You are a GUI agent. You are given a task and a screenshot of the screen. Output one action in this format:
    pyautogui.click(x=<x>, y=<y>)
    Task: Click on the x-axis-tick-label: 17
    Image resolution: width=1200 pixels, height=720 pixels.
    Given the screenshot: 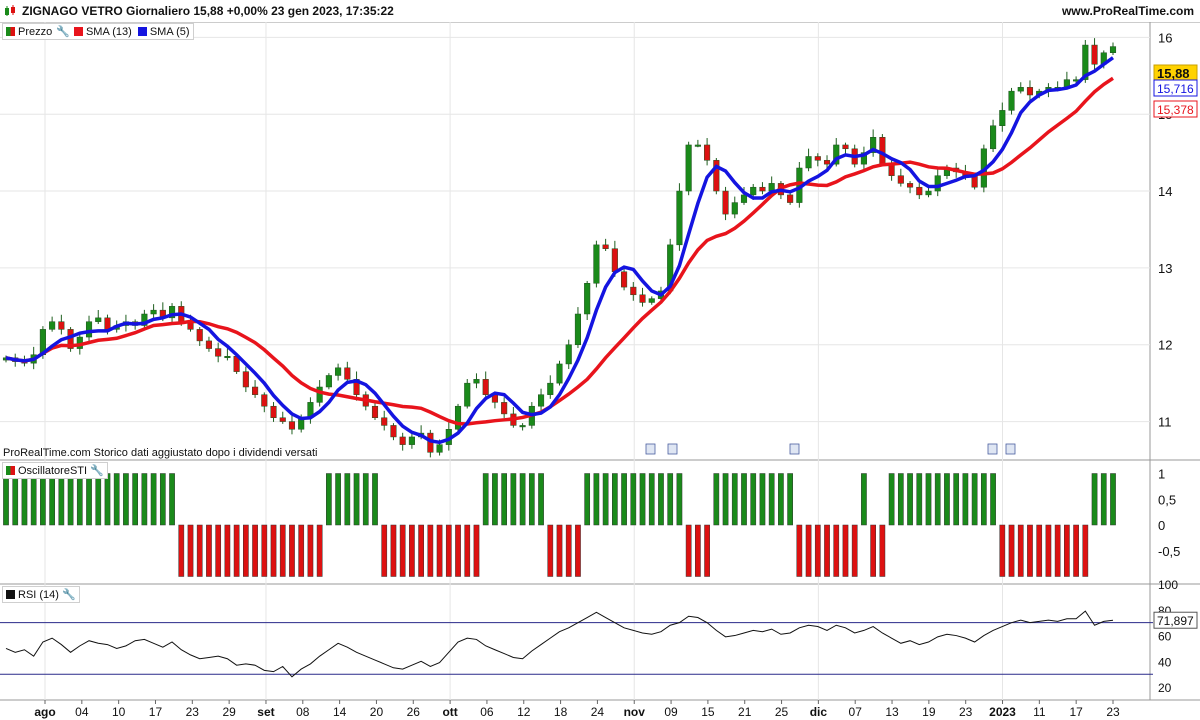 What is the action you would take?
    pyautogui.click(x=1076, y=712)
    